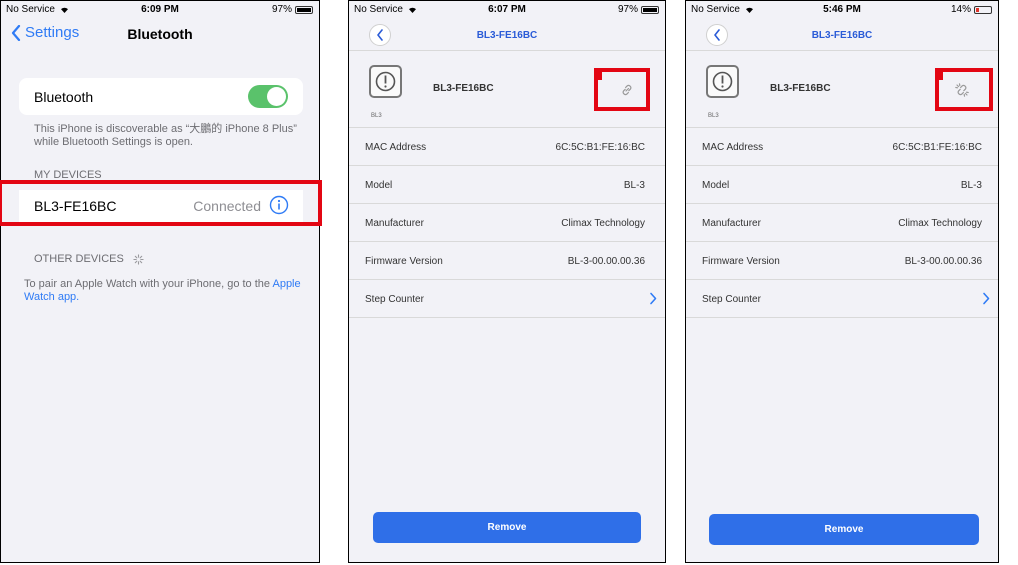 The image size is (1018, 565). Describe the element at coordinates (161, 96) in the screenshot. I see `bluetooth-toggle-row: Bluetooth` at that location.